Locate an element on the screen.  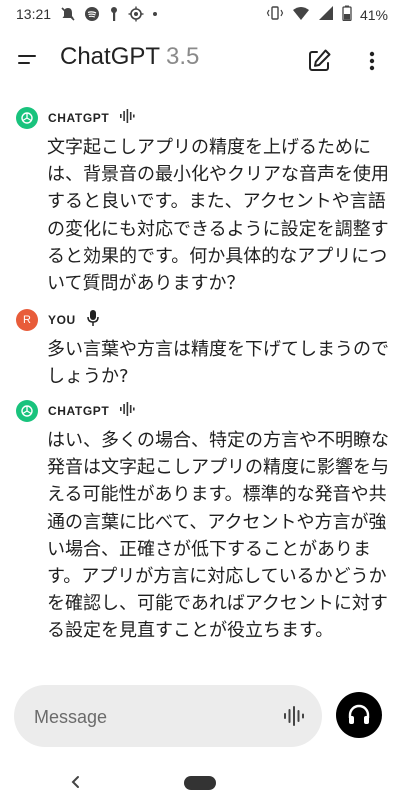
more-vertical-icon is located at coordinates (372, 61).